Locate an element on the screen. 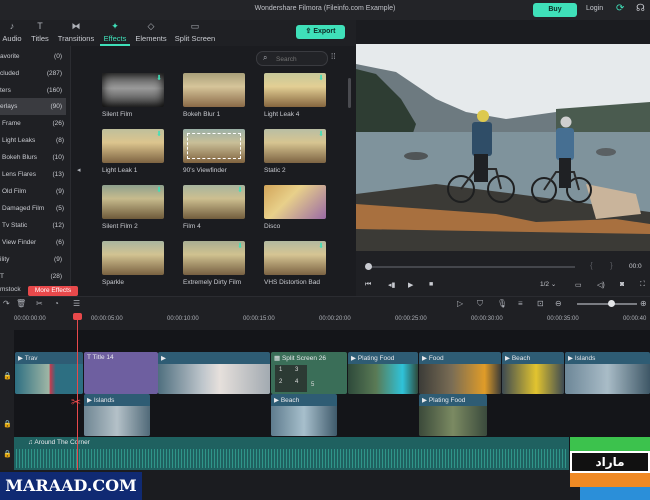 The width and height of the screenshot is (650, 500). playhead is located at coordinates (77, 392).